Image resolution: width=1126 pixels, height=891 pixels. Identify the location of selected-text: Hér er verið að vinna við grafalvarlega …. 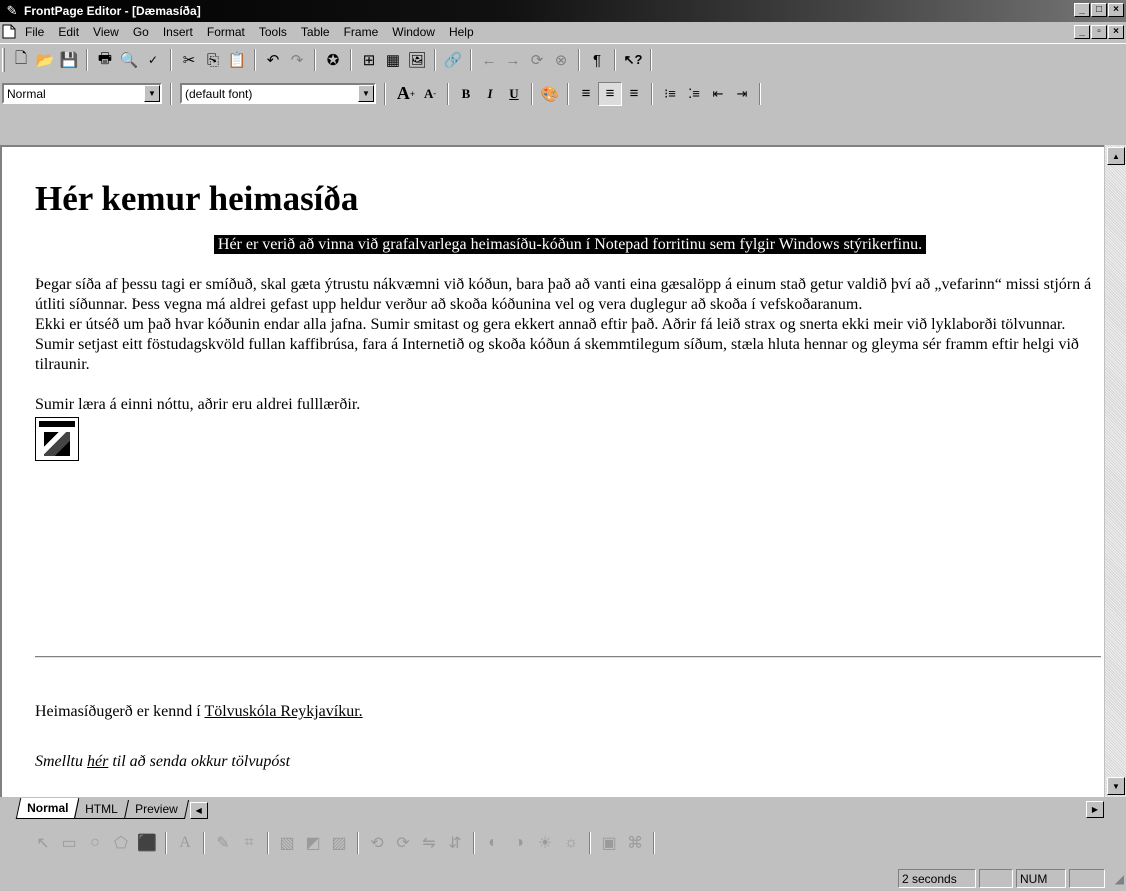
(570, 244).